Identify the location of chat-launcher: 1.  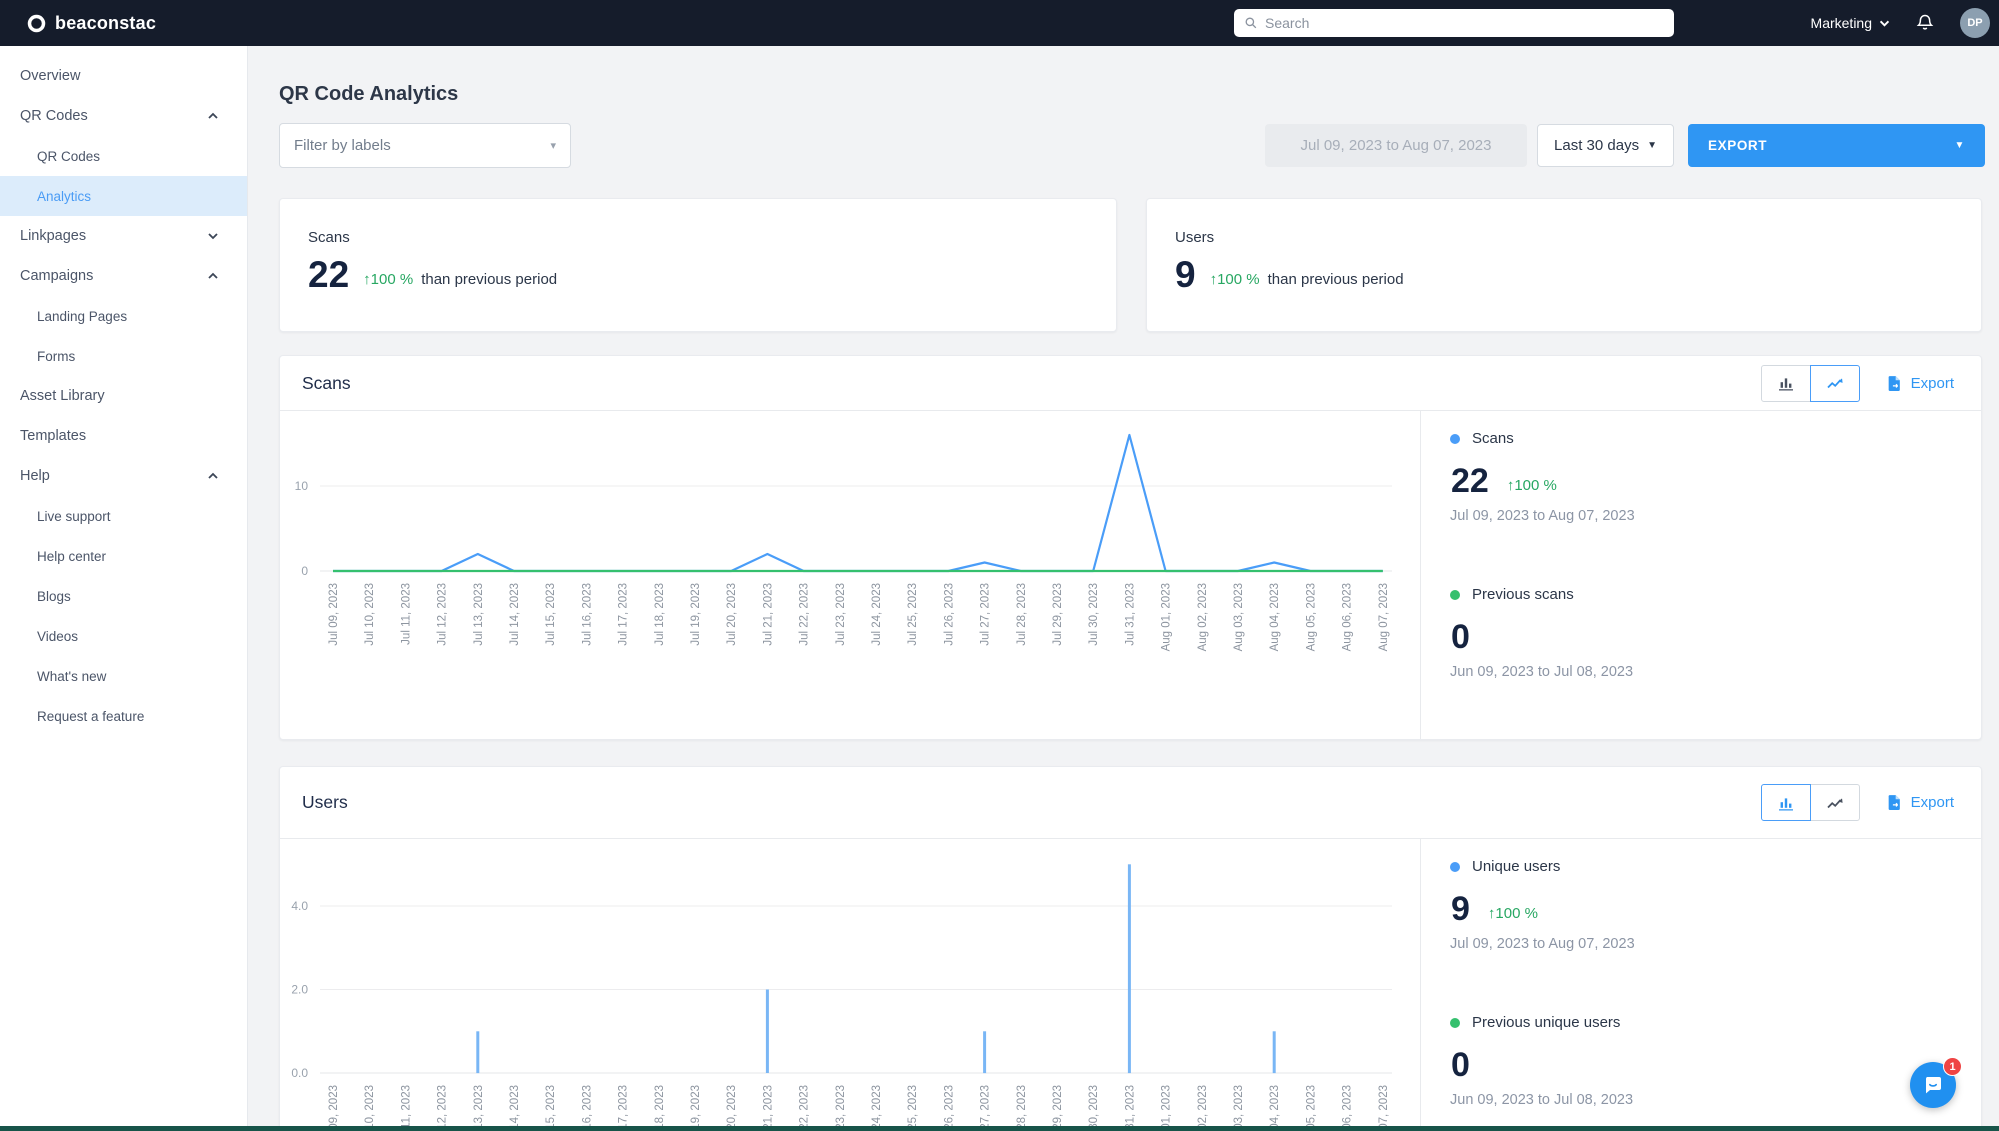
(1936, 1082).